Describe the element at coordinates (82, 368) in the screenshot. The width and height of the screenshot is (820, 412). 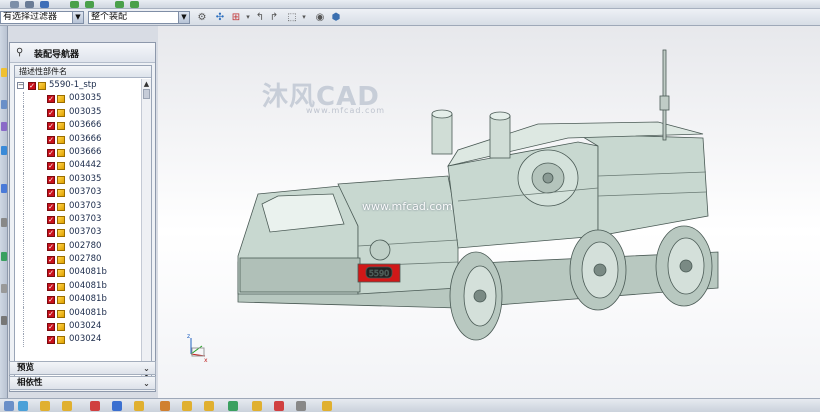
I see `preview-section: 预览 ⌄` at that location.